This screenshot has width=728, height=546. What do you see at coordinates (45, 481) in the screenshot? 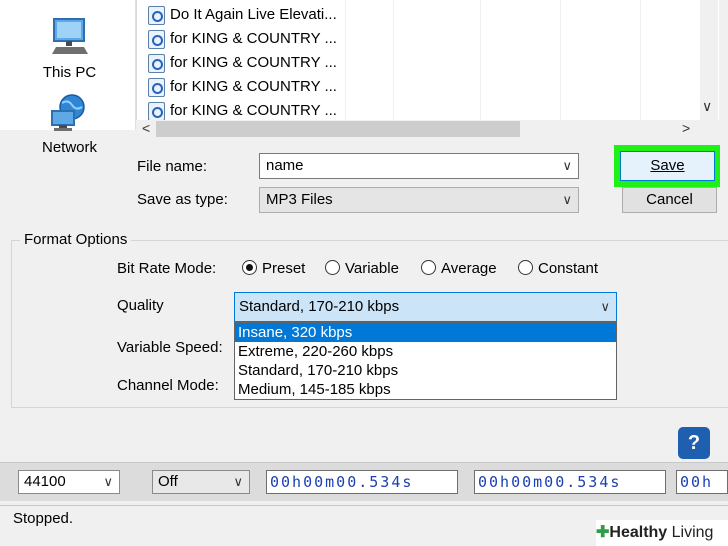
I see `project-rate-value: 44100` at bounding box center [45, 481].